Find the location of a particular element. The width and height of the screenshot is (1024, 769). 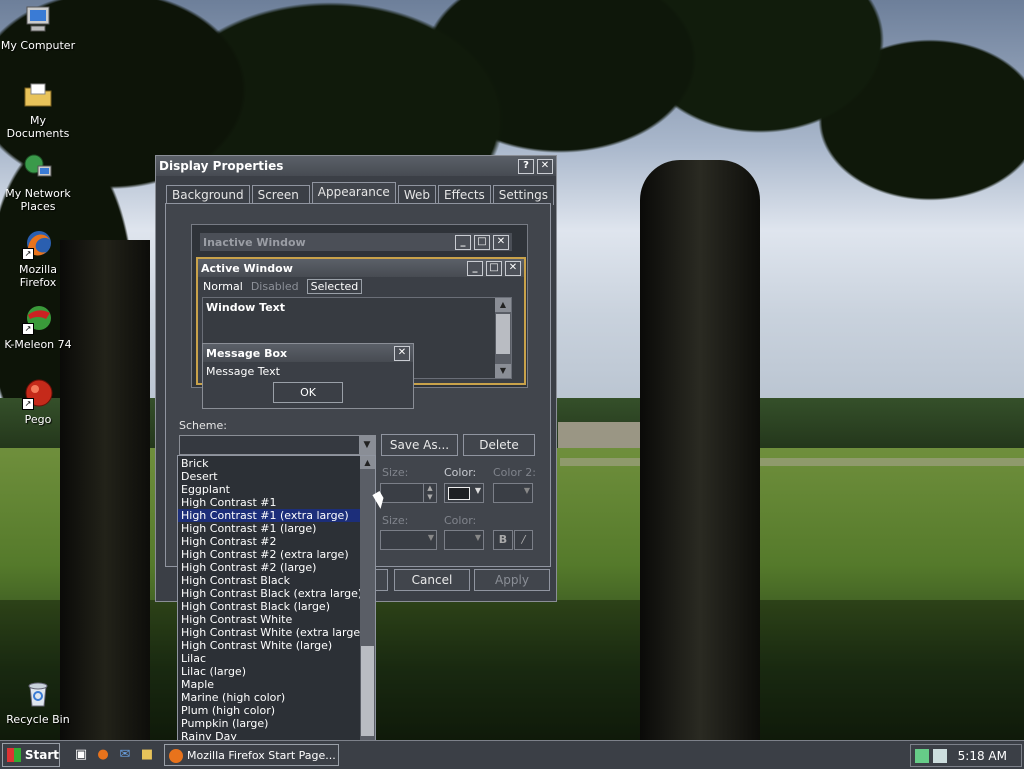

scroll-up-icon: ▲ is located at coordinates (367, 462).